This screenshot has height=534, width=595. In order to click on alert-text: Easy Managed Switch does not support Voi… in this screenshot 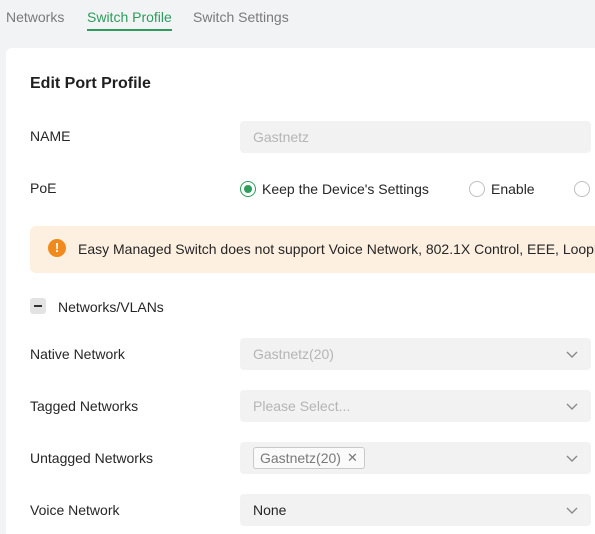, I will do `click(336, 249)`.